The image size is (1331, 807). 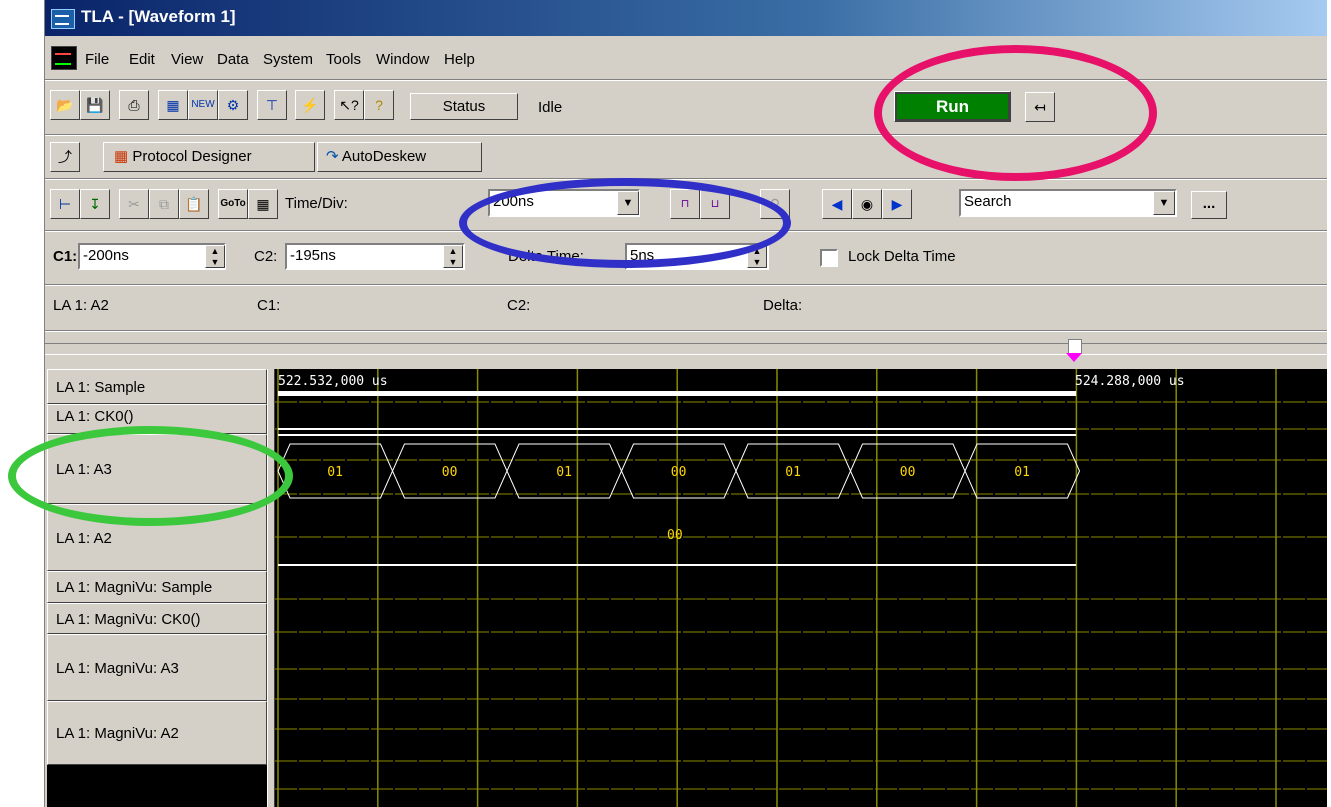 What do you see at coordinates (266, 256) in the screenshot?
I see `c2-label: C2:` at bounding box center [266, 256].